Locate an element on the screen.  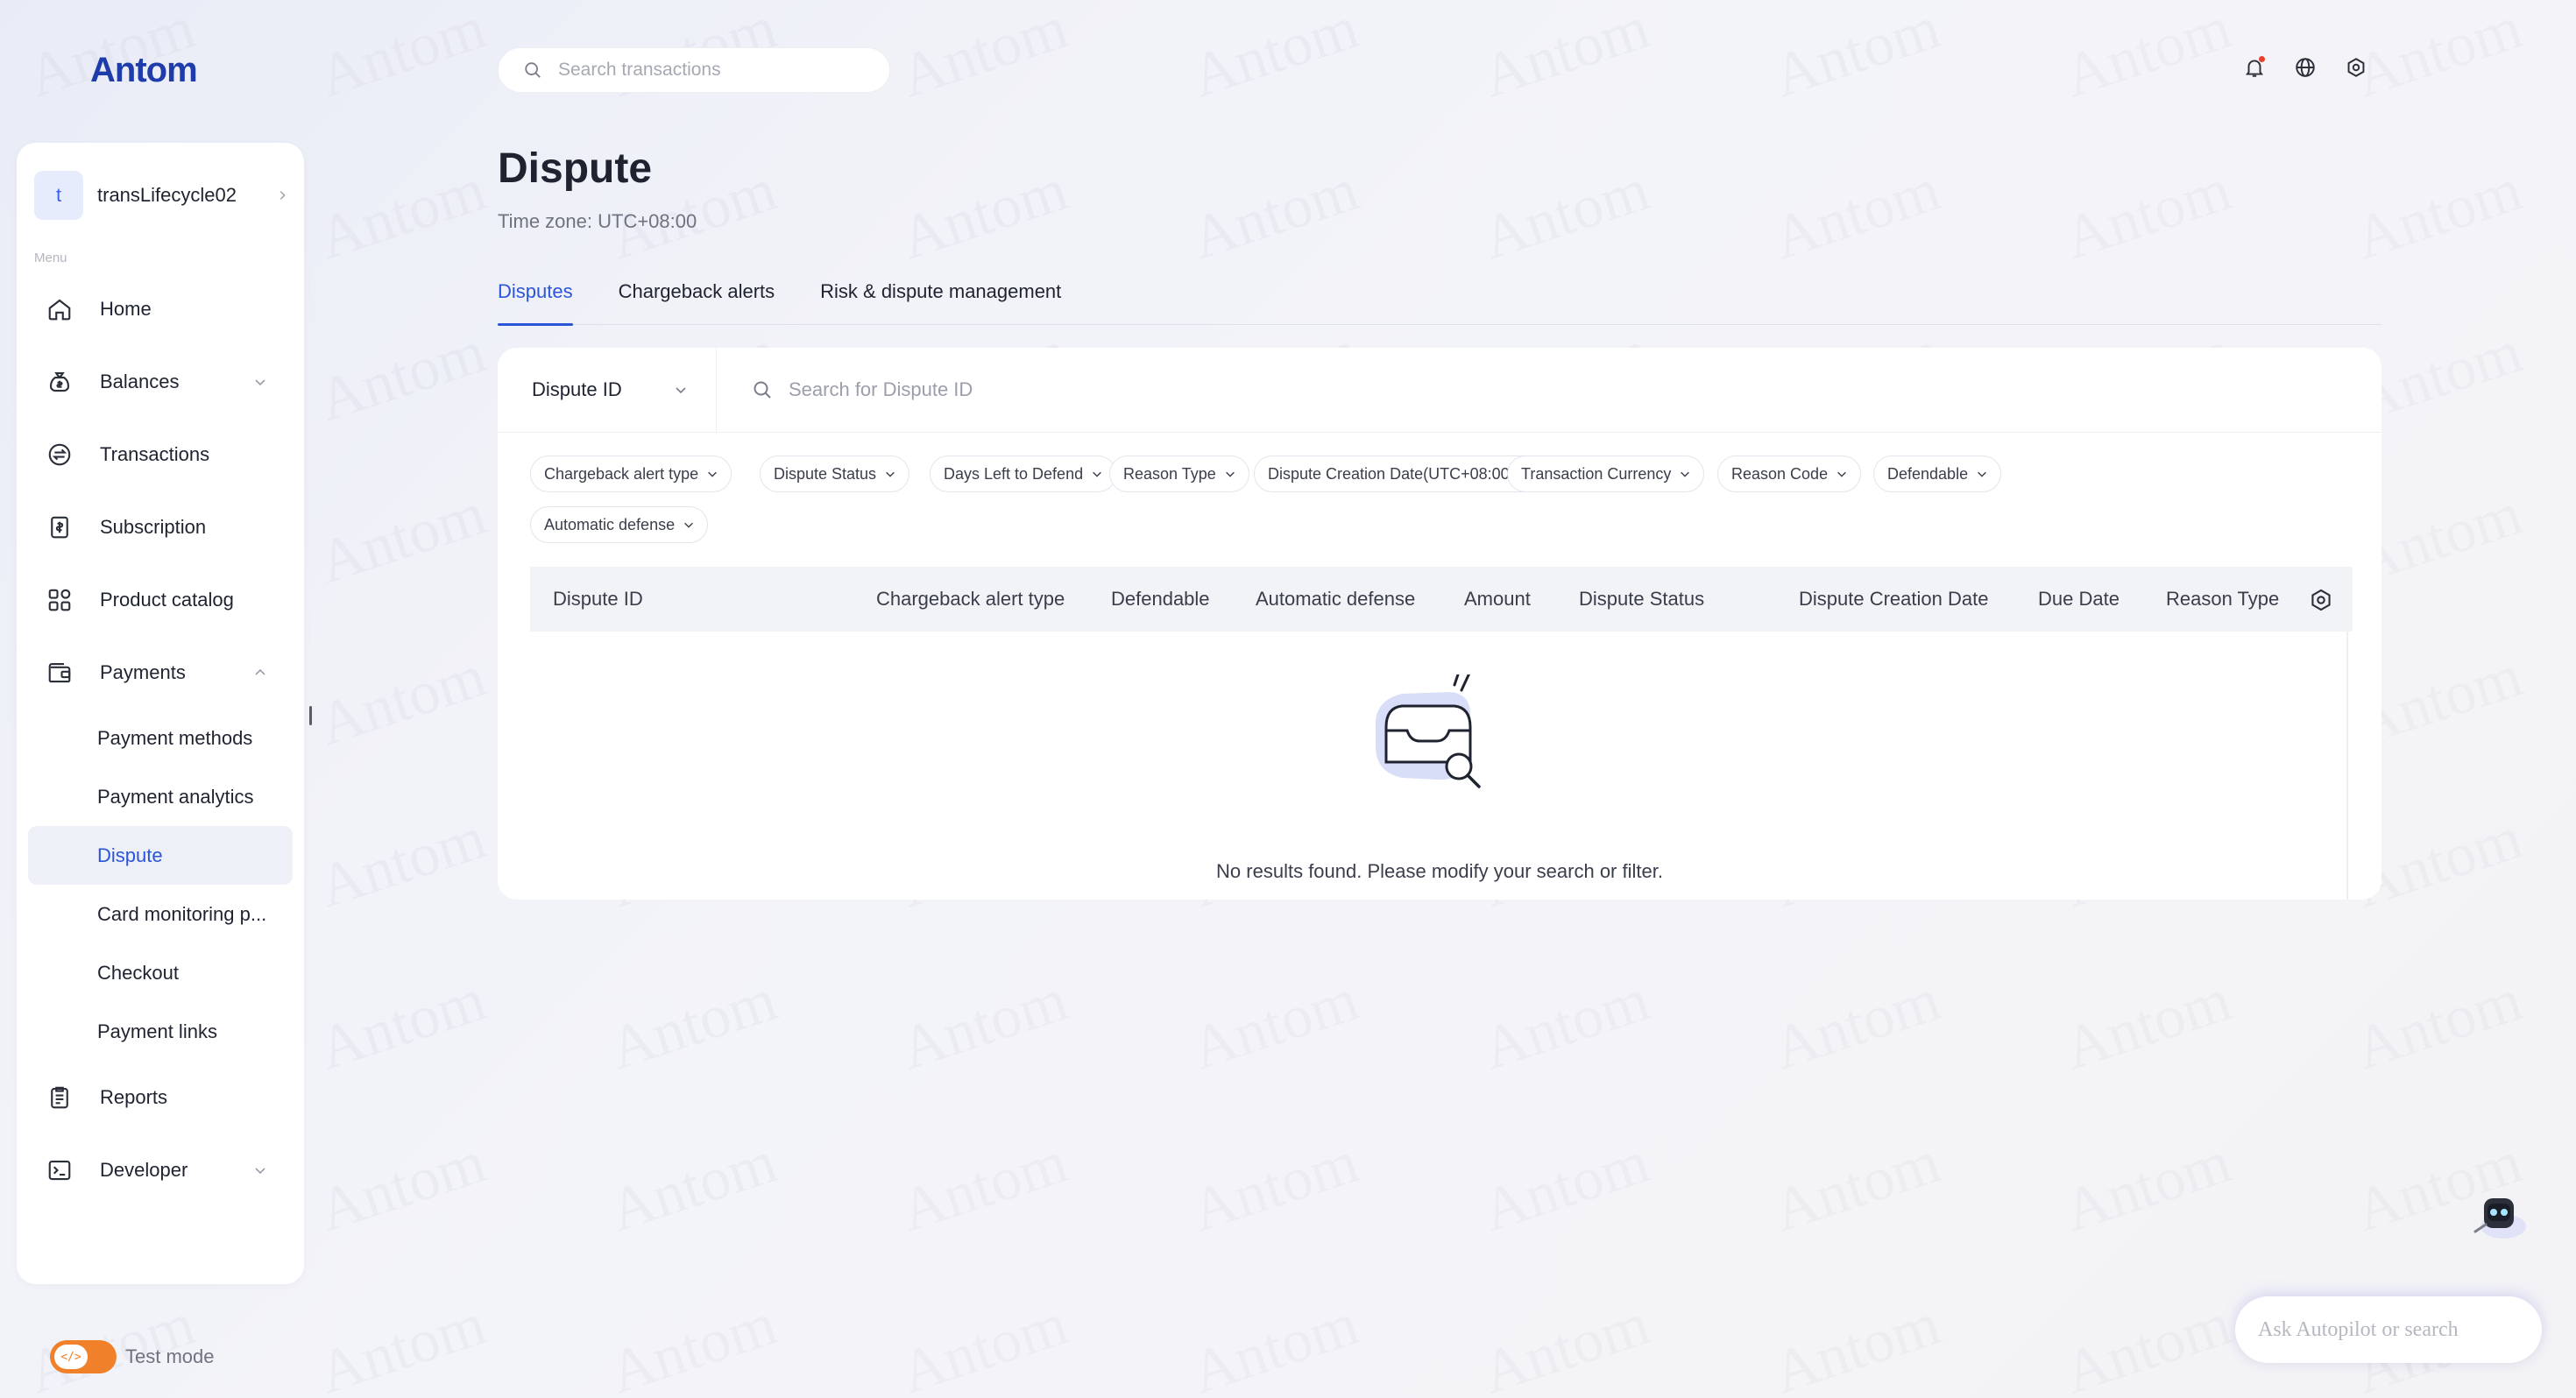
filter-chip-transaction-currency: Transaction Currency is located at coordinates (1606, 473).